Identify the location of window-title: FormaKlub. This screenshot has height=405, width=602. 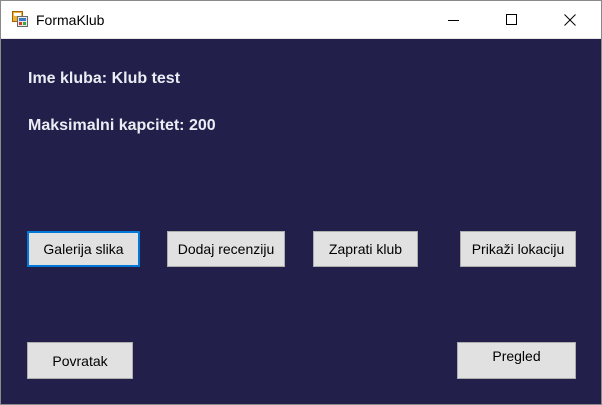
(70, 20).